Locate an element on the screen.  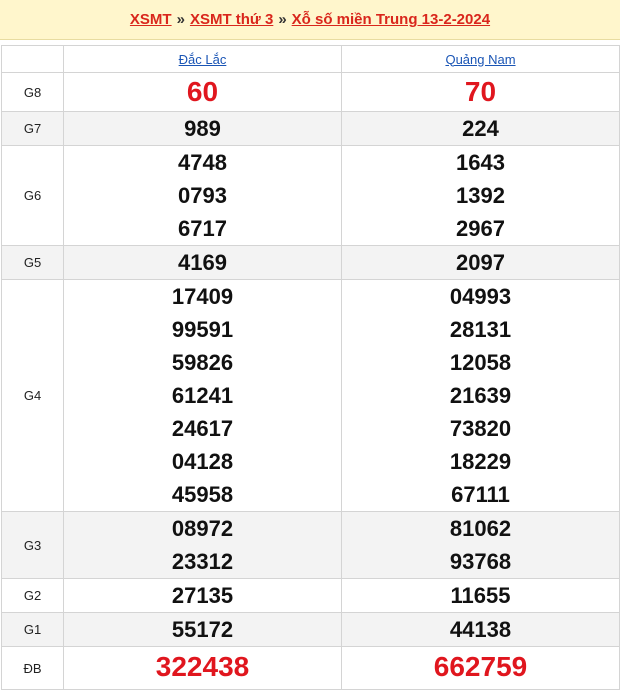
prize-label: G7 is located at coordinates (32, 128).